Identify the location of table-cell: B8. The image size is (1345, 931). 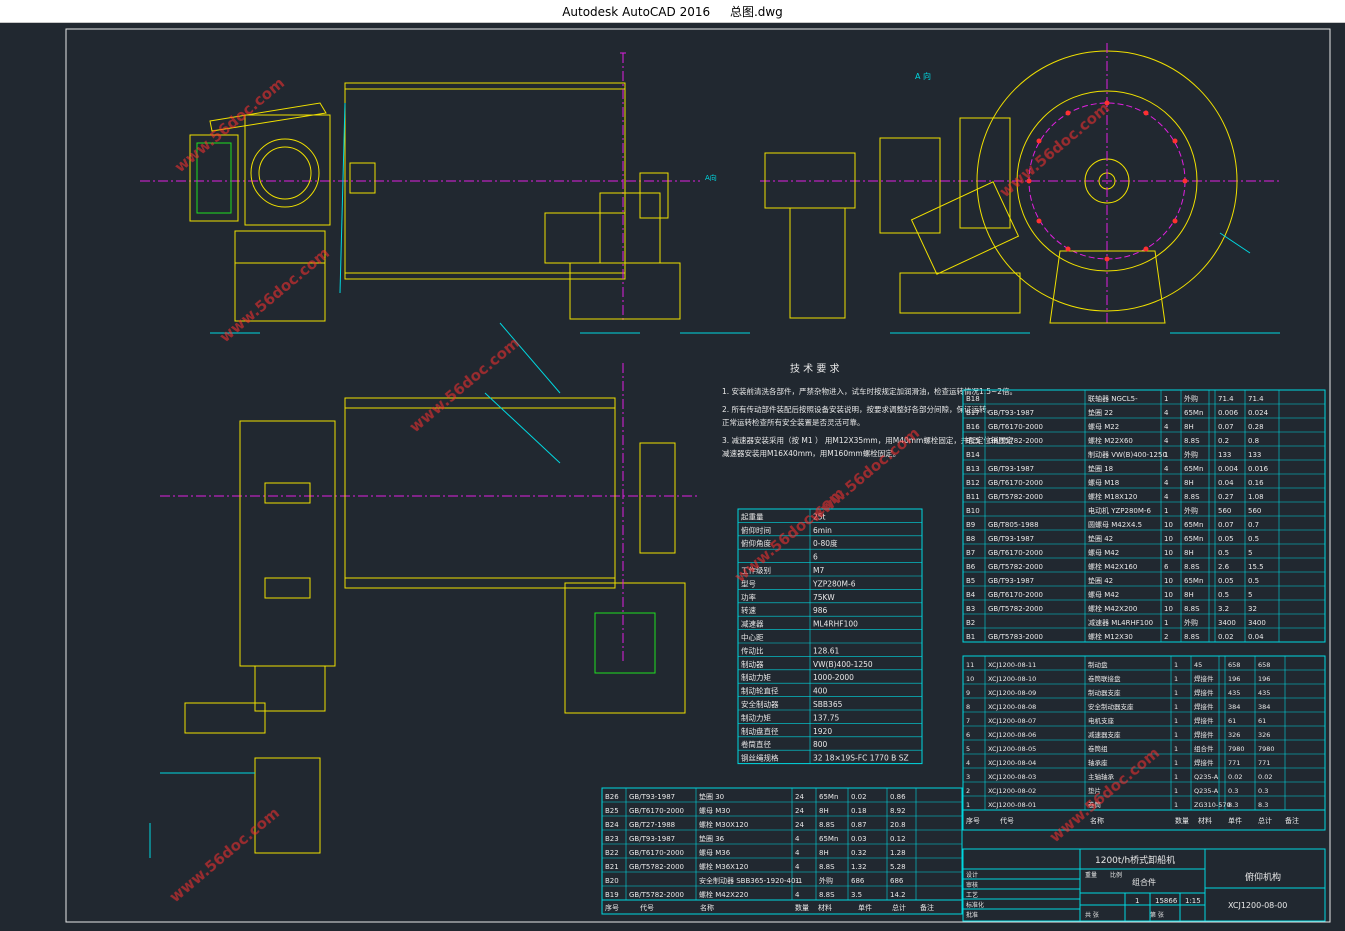
(970, 539).